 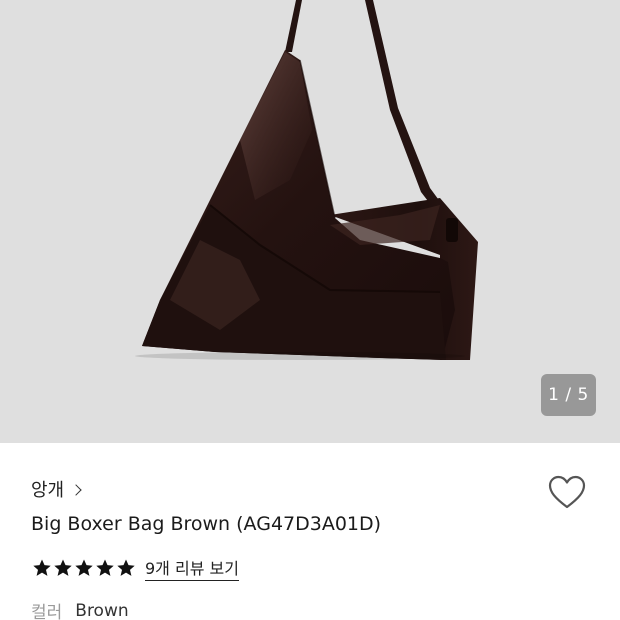 What do you see at coordinates (206, 524) in the screenshot?
I see `product-title: Big Boxer Bag Brown (AG47D3A01D)` at bounding box center [206, 524].